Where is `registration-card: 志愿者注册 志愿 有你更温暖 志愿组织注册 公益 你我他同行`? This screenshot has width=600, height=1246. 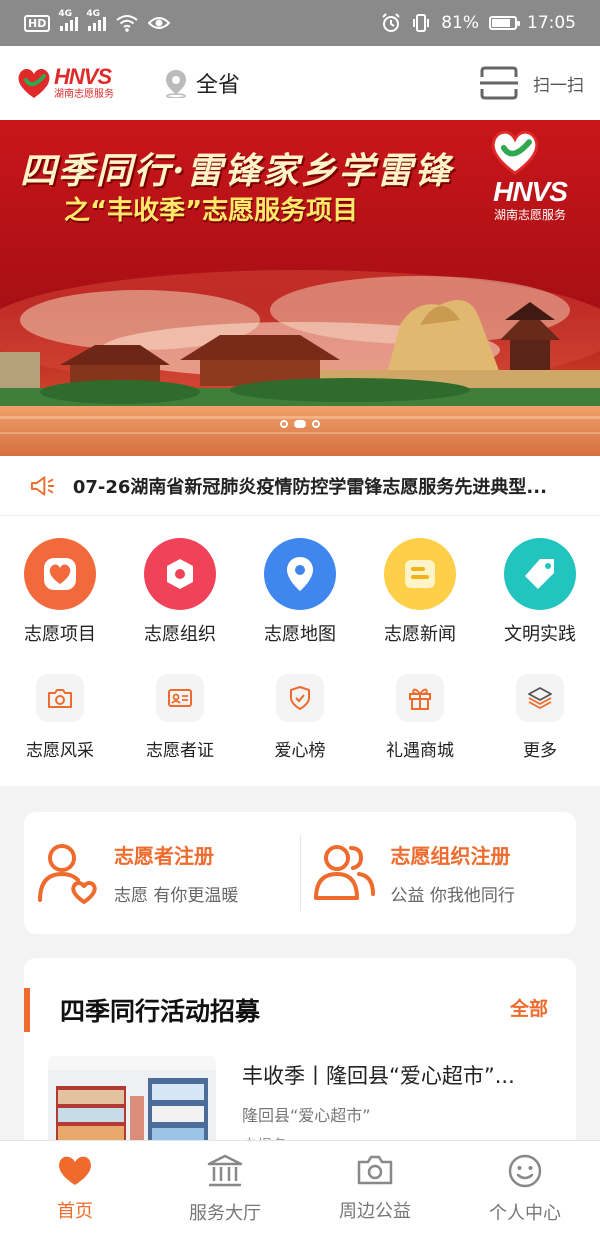
registration-card: 志愿者注册 志愿 有你更温暖 志愿组织注册 公益 你我他同行 is located at coordinates (300, 873).